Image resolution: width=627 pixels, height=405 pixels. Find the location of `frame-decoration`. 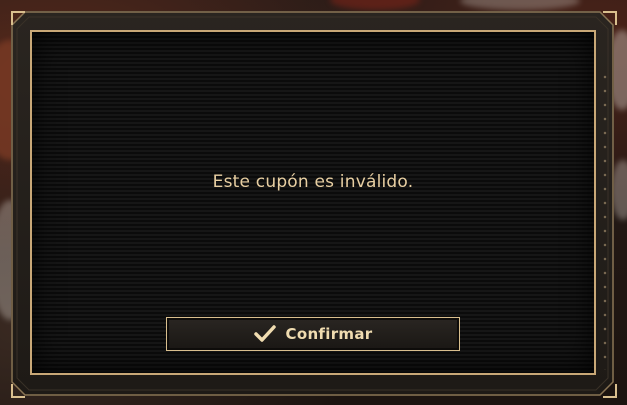

frame-decoration is located at coordinates (605, 220).